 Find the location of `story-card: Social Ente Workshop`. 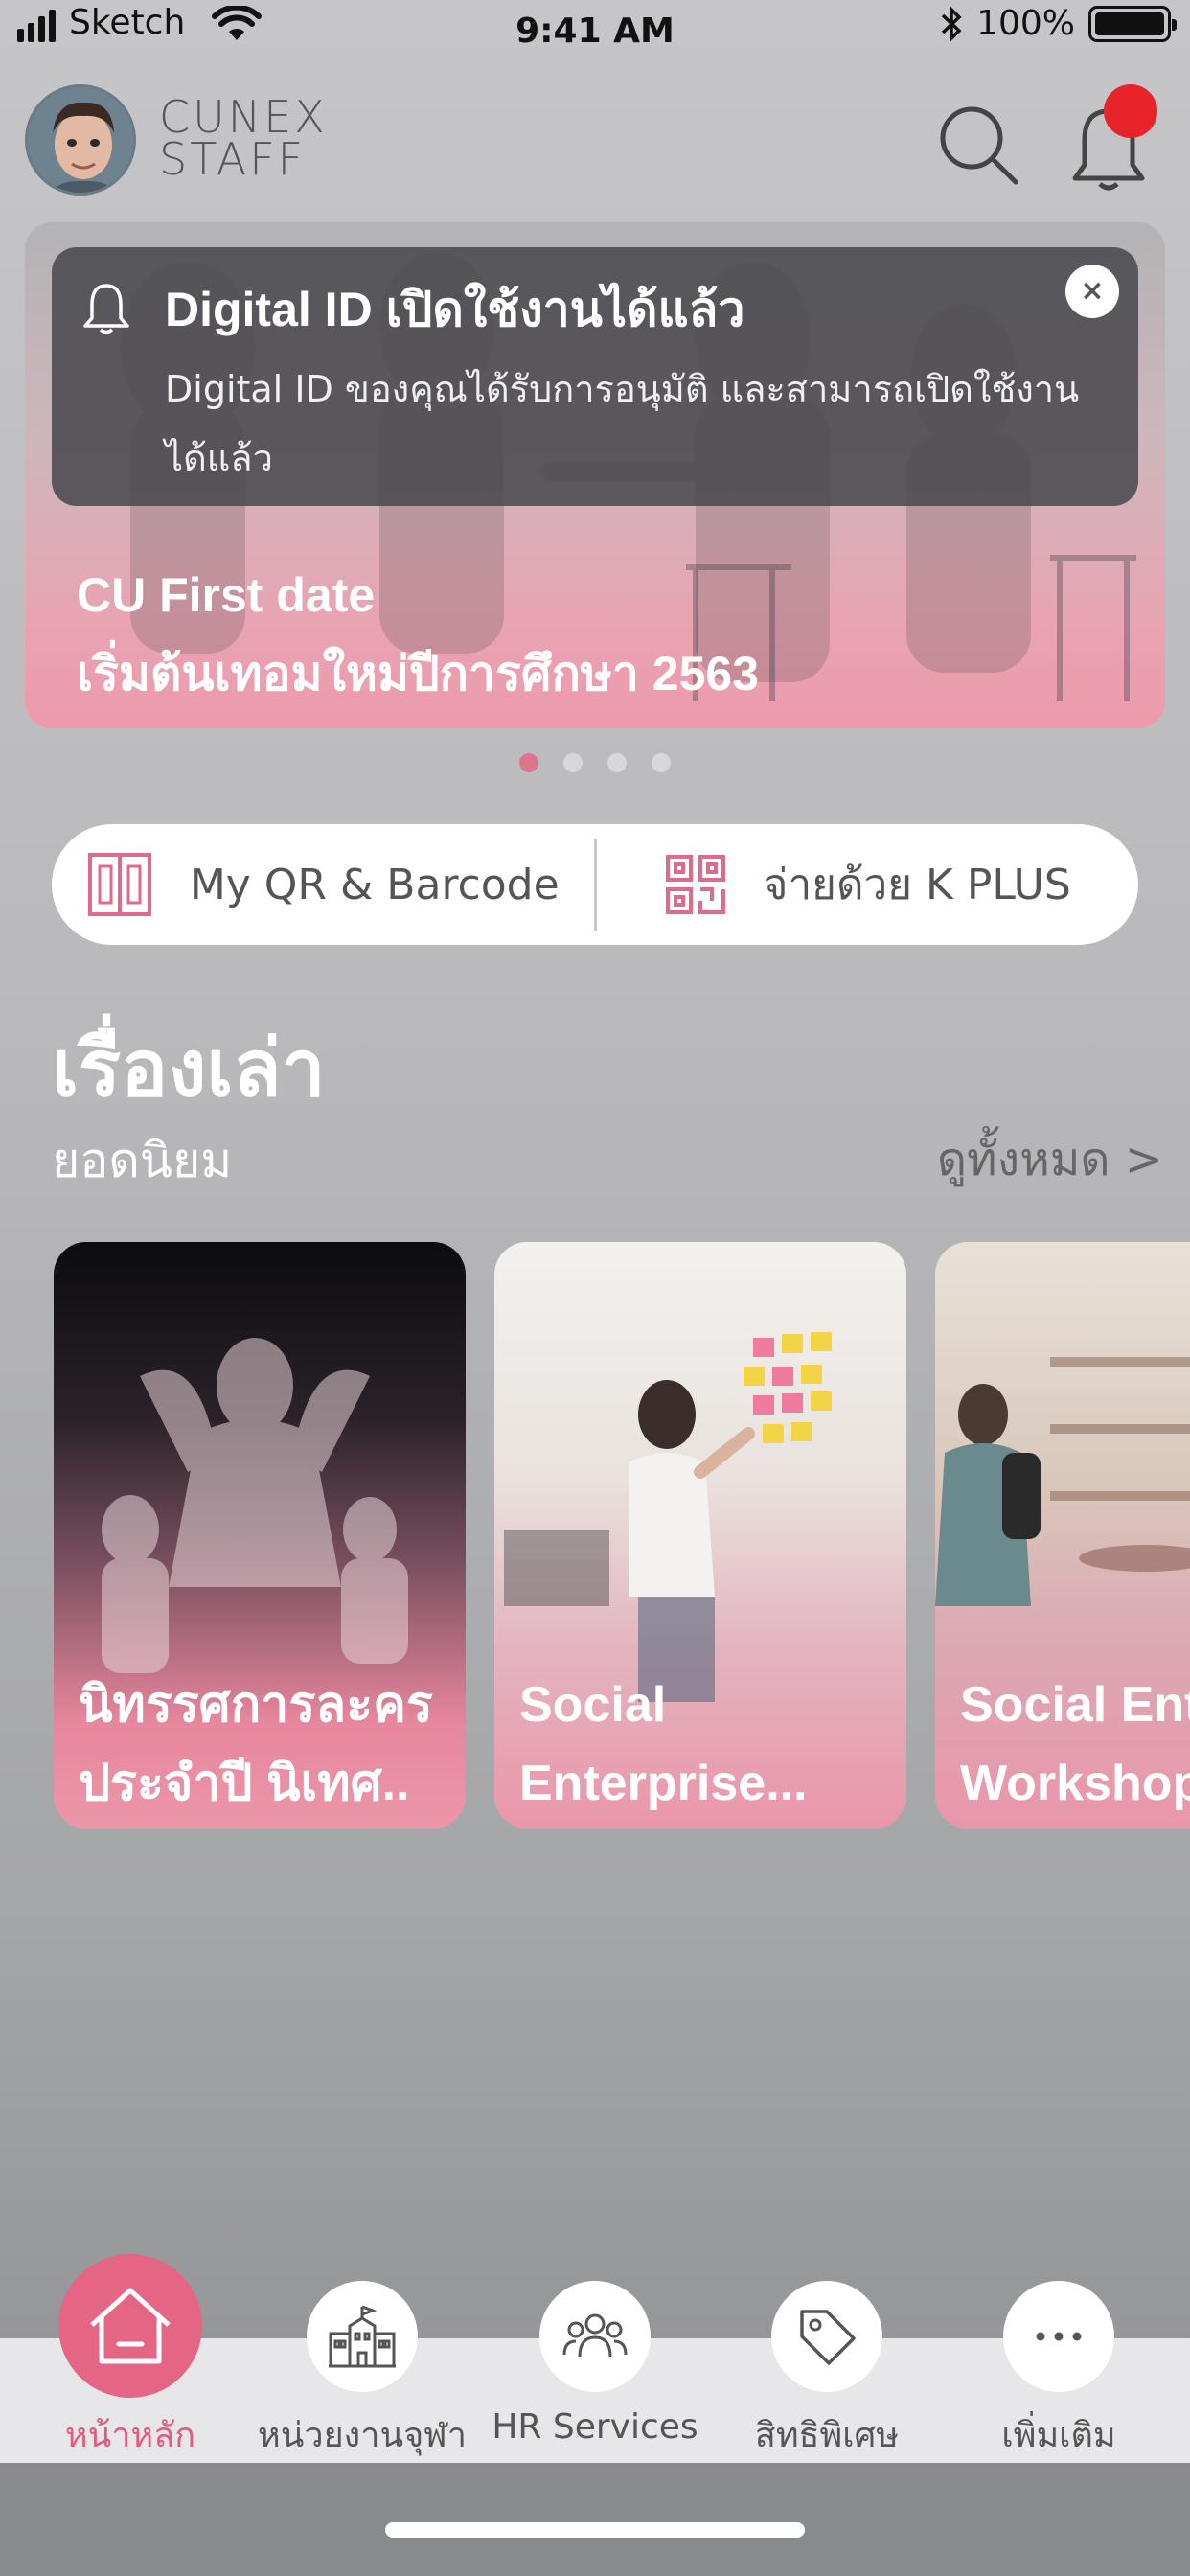

story-card: Social Ente Workshop is located at coordinates (1063, 1535).